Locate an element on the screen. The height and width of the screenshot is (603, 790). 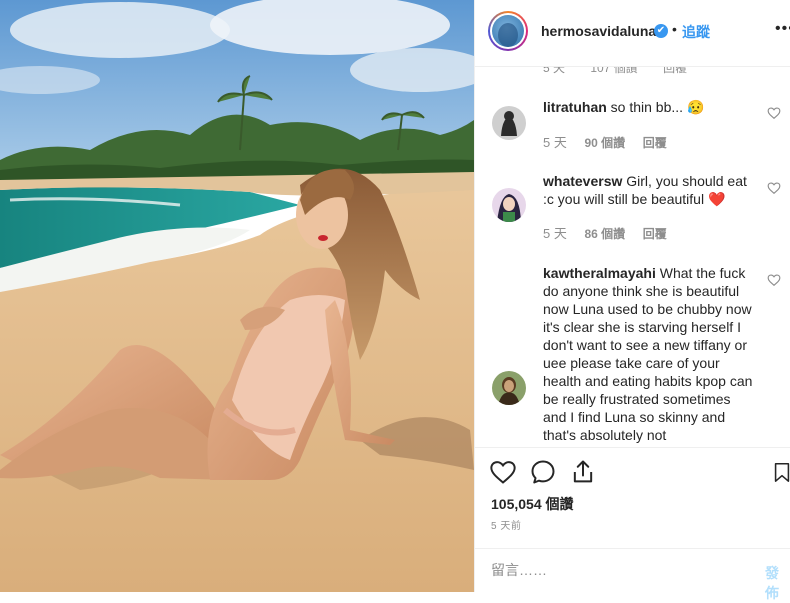
like-heart-icon is located at coordinates (503, 472).